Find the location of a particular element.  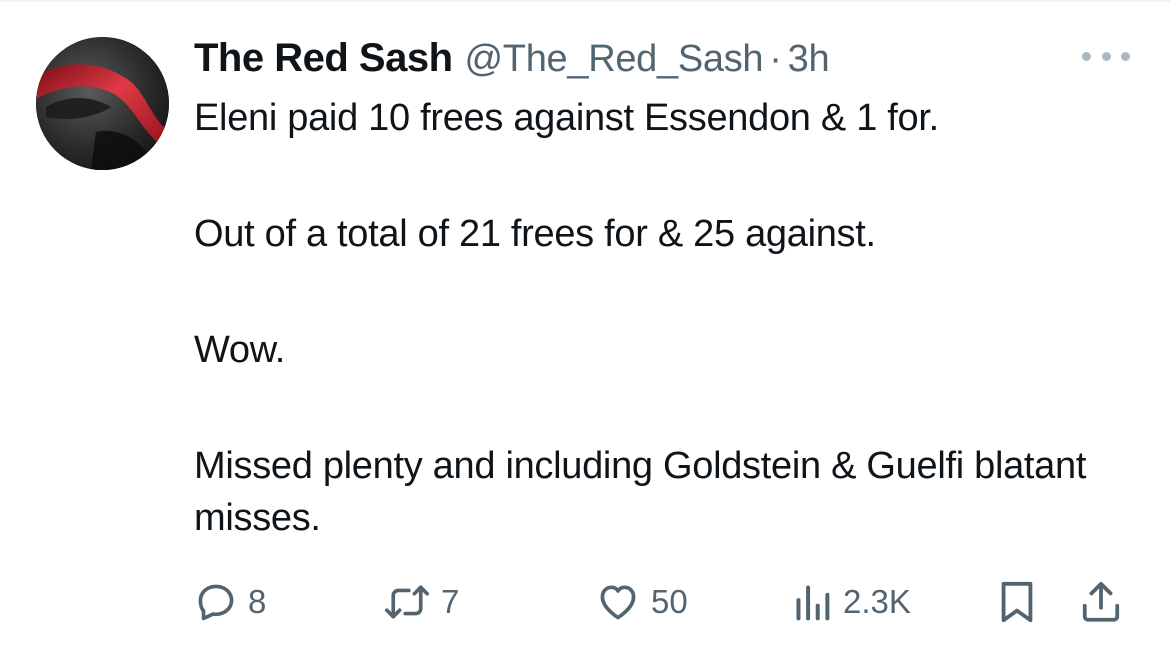

bookmark-button is located at coordinates (1017, 602).